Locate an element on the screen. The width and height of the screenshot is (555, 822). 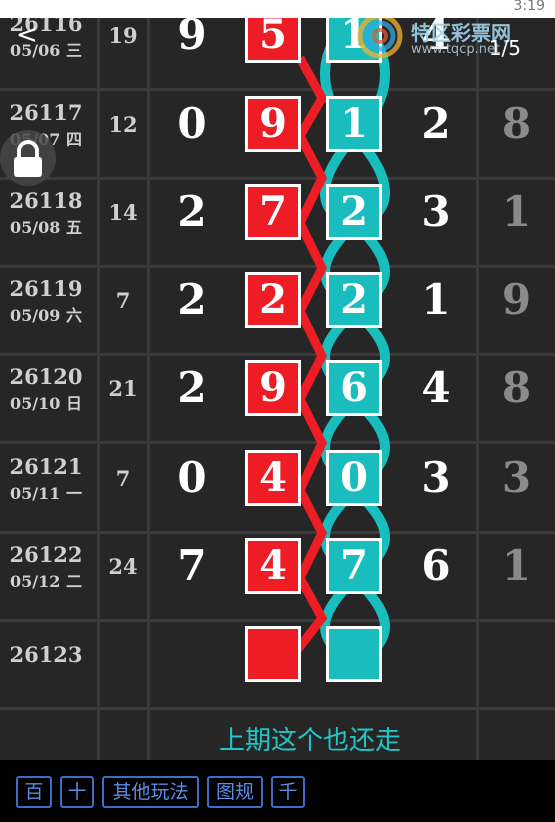
digit-1: 7 is located at coordinates (192, 565).